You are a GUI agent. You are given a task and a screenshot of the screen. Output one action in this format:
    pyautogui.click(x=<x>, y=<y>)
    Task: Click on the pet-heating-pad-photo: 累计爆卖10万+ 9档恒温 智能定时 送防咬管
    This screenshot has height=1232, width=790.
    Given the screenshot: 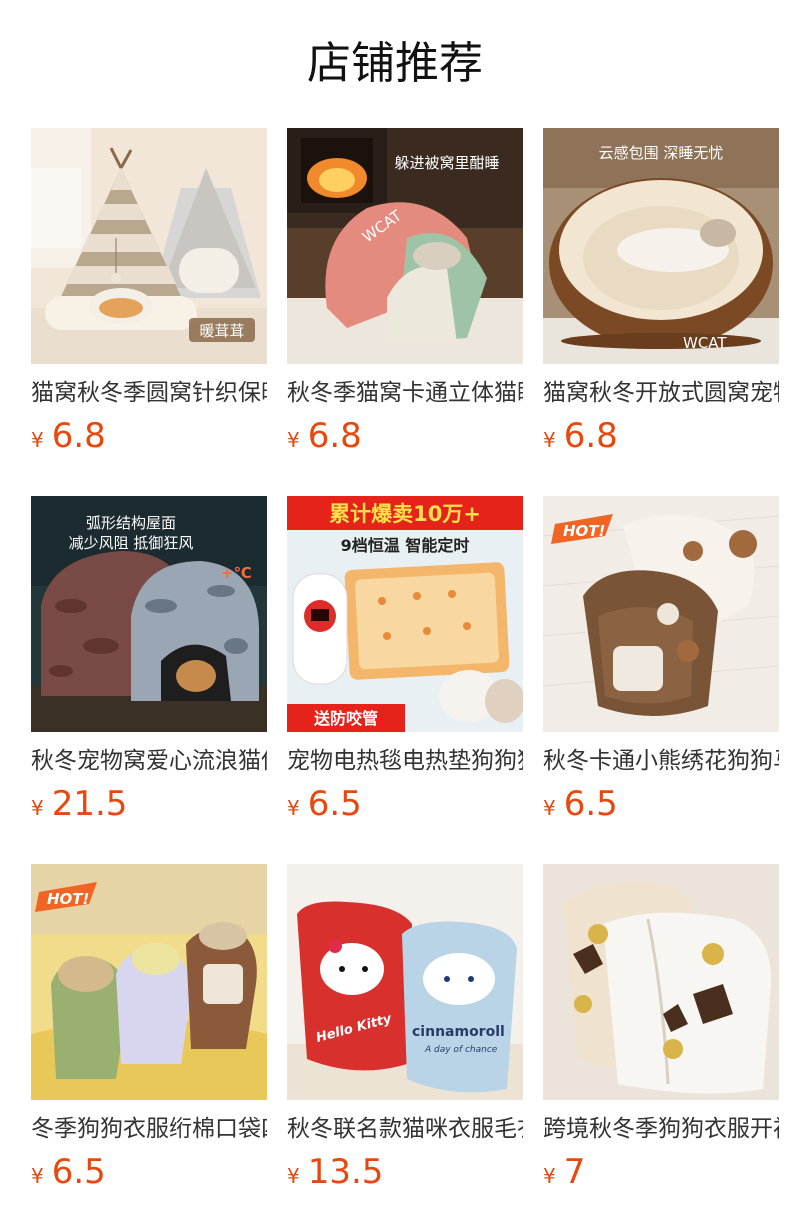 What is the action you would take?
    pyautogui.click(x=405, y=614)
    